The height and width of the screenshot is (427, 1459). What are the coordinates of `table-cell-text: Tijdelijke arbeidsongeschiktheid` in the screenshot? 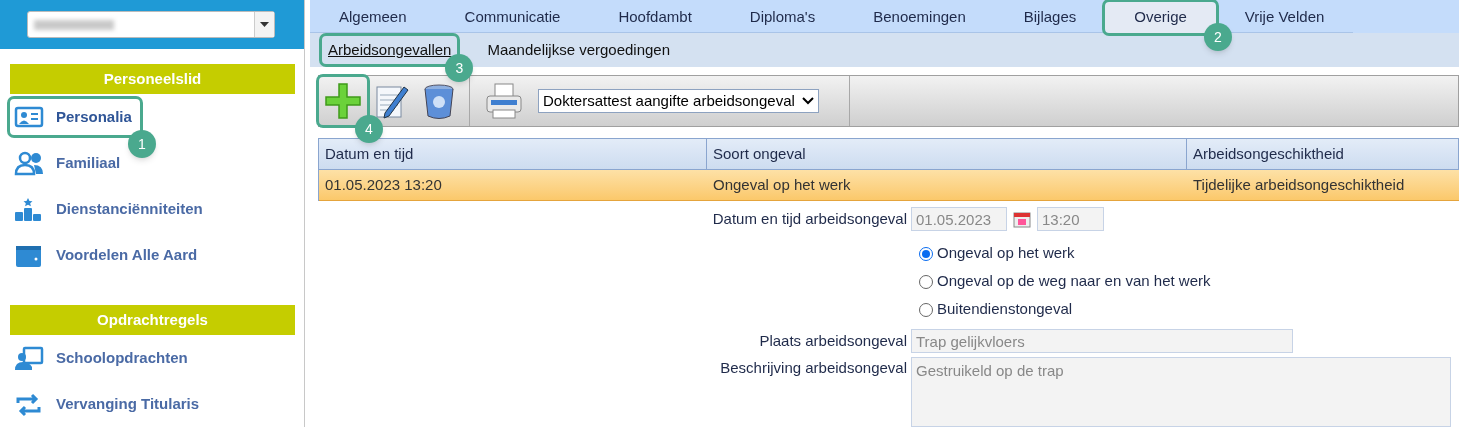 It's located at (1299, 184).